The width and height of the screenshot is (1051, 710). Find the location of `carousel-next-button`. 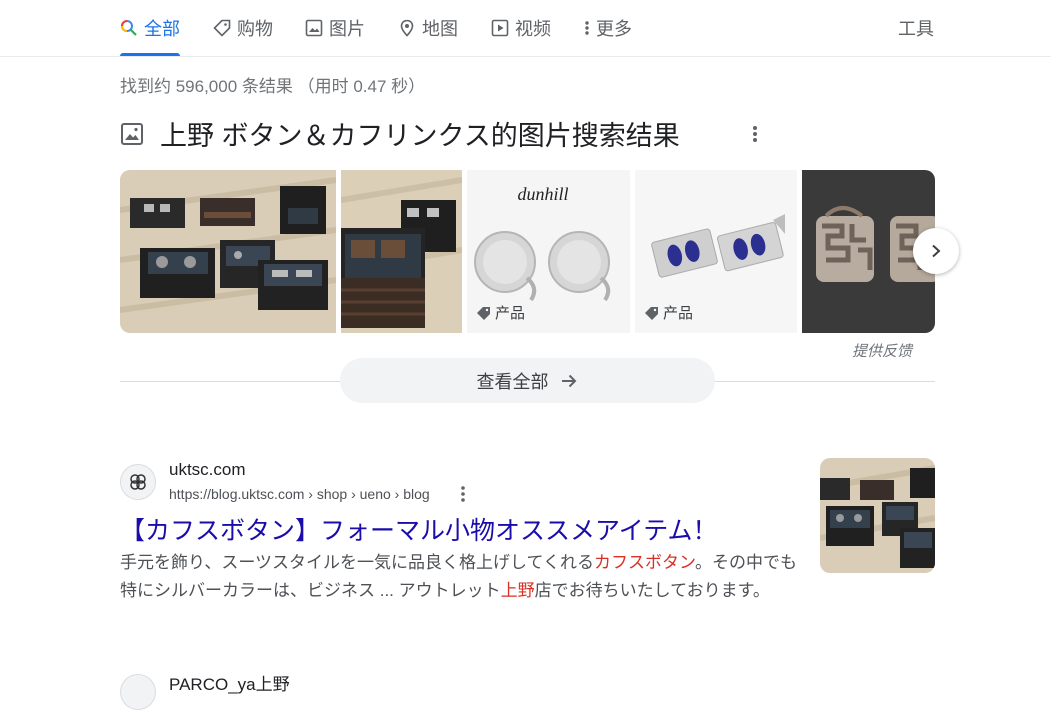

carousel-next-button is located at coordinates (936, 251).